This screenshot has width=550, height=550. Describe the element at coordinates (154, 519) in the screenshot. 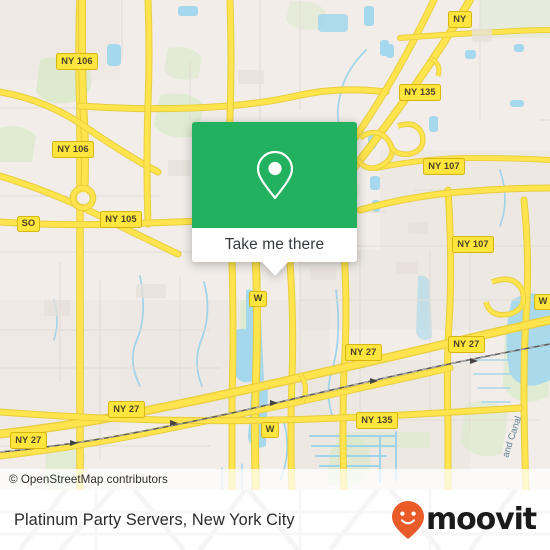

I see `place-title: Platinum Party Servers, New York City` at that location.